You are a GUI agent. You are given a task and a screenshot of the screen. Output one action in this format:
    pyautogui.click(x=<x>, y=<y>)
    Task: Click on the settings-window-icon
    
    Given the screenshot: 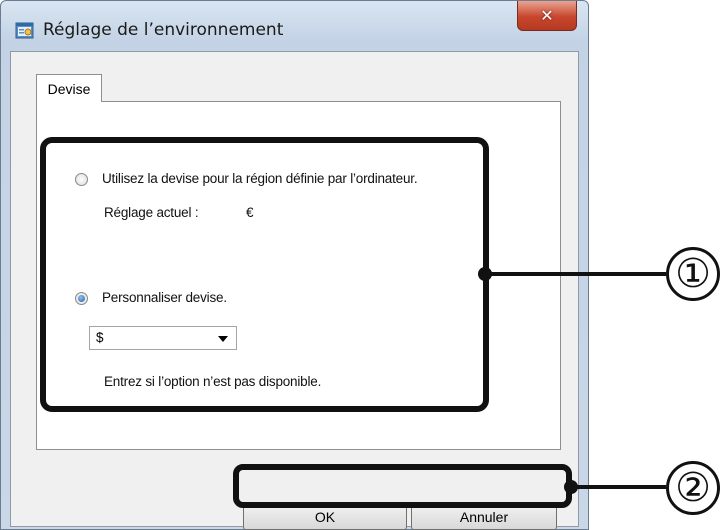 What is the action you would take?
    pyautogui.click(x=25, y=31)
    